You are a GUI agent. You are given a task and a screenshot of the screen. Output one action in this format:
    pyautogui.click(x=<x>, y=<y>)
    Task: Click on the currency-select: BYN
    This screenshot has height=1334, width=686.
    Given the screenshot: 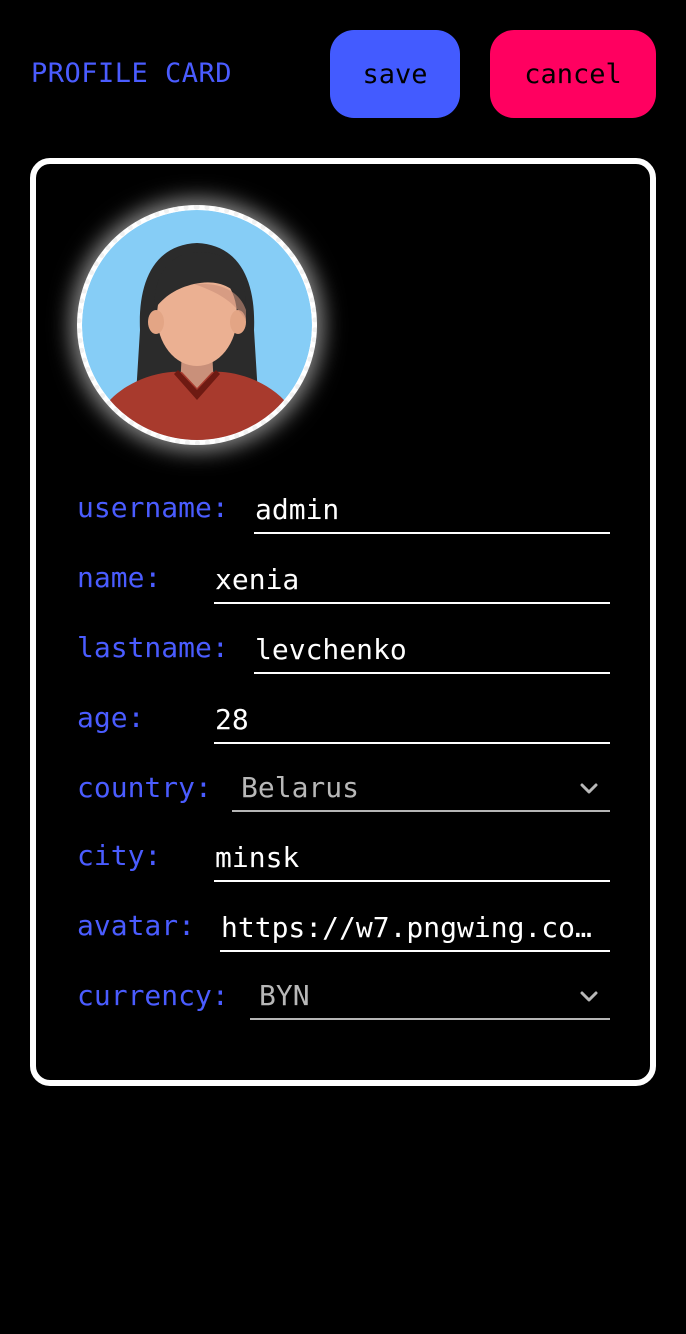 What is the action you would take?
    pyautogui.click(x=430, y=998)
    